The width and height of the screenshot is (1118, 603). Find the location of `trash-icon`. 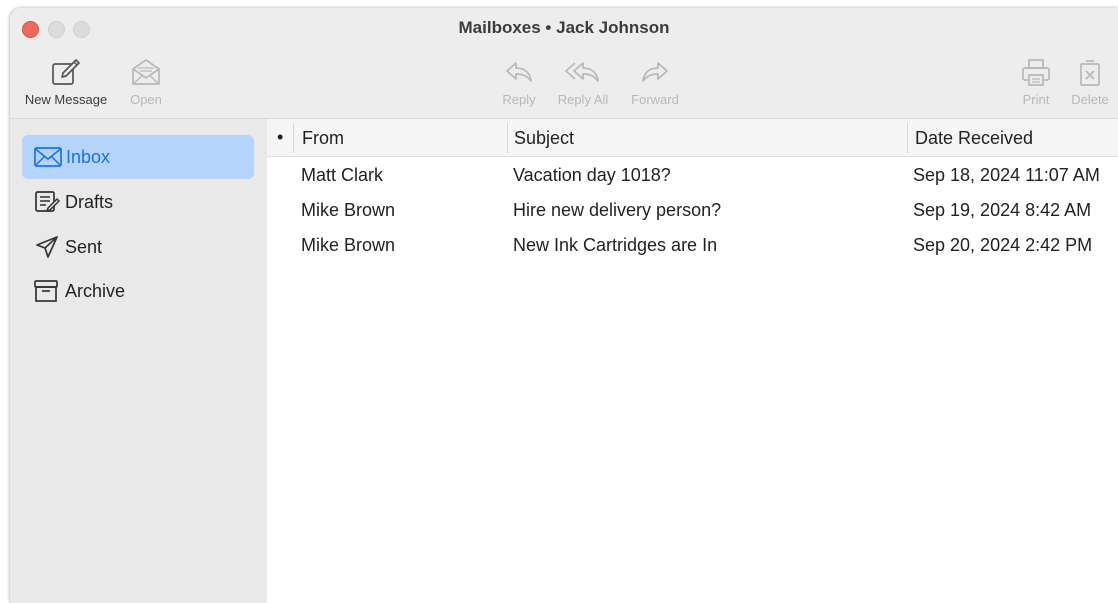

trash-icon is located at coordinates (1090, 73).